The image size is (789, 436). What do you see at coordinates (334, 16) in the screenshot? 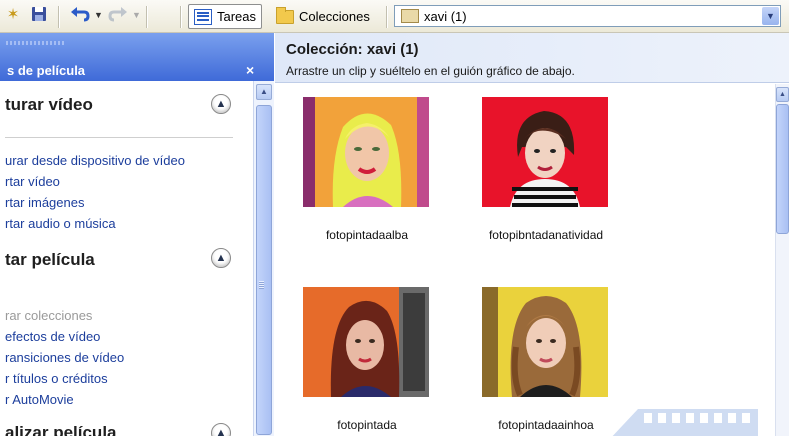
I see `collections-button-label: Colecciones` at bounding box center [334, 16].